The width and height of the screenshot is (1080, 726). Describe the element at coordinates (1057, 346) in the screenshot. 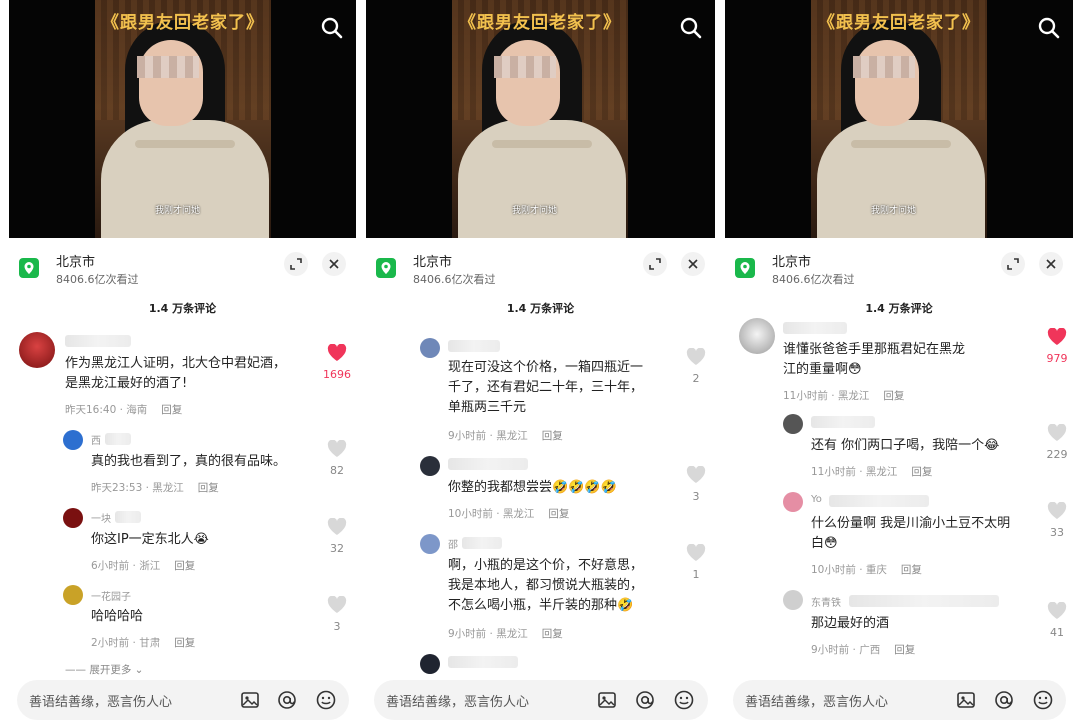

I see `like-button: 979` at that location.